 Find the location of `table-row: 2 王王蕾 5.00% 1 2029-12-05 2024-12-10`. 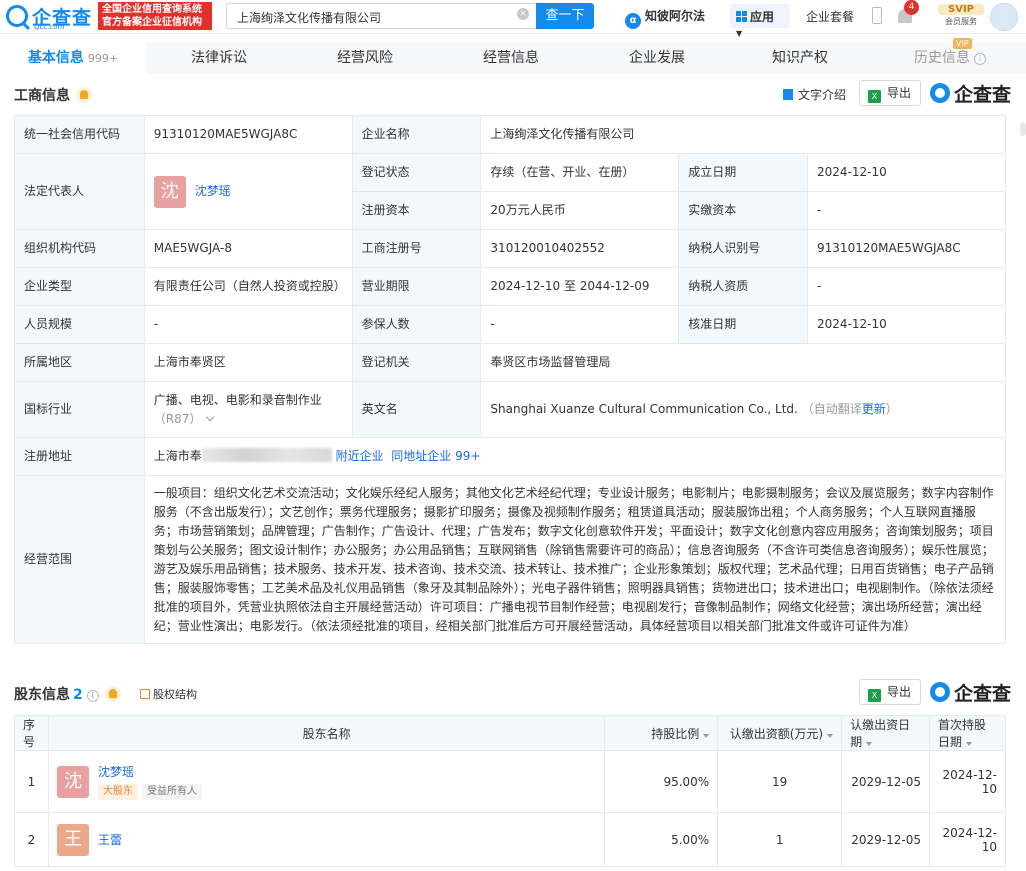

table-row: 2 王王蕾 5.00% 1 2029-12-05 2024-12-10 is located at coordinates (510, 839).